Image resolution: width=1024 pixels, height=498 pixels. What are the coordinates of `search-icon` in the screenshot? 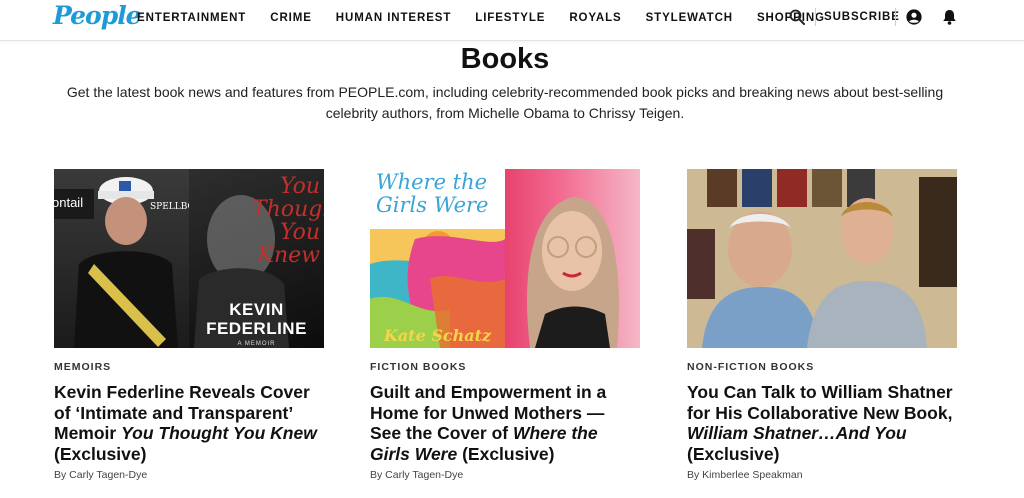 It's located at (797, 17).